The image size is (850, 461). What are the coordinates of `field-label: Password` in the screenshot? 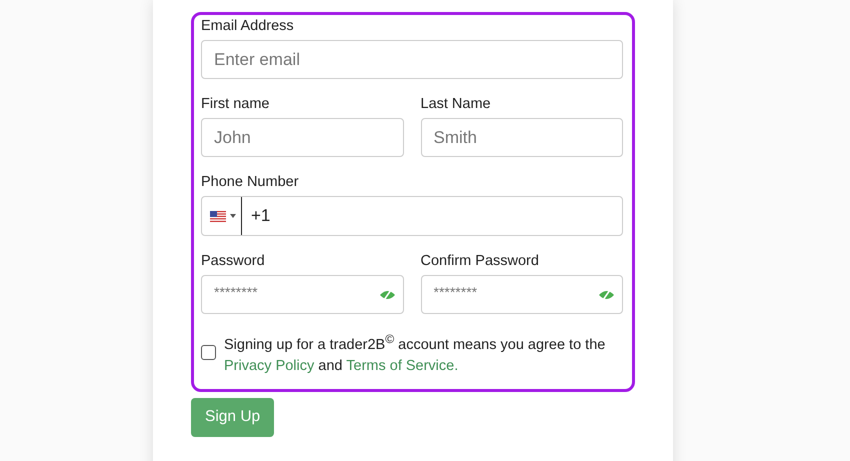 It's located at (233, 261).